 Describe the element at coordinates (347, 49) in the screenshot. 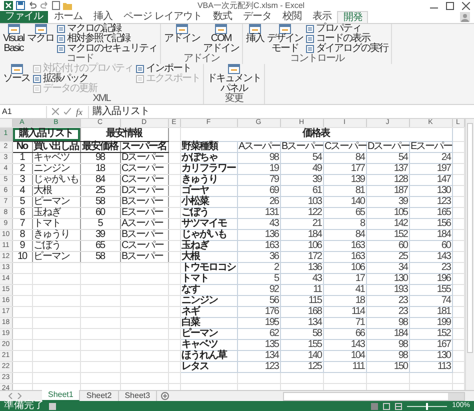

I see `ribbon-button: ダイアログの実行` at that location.